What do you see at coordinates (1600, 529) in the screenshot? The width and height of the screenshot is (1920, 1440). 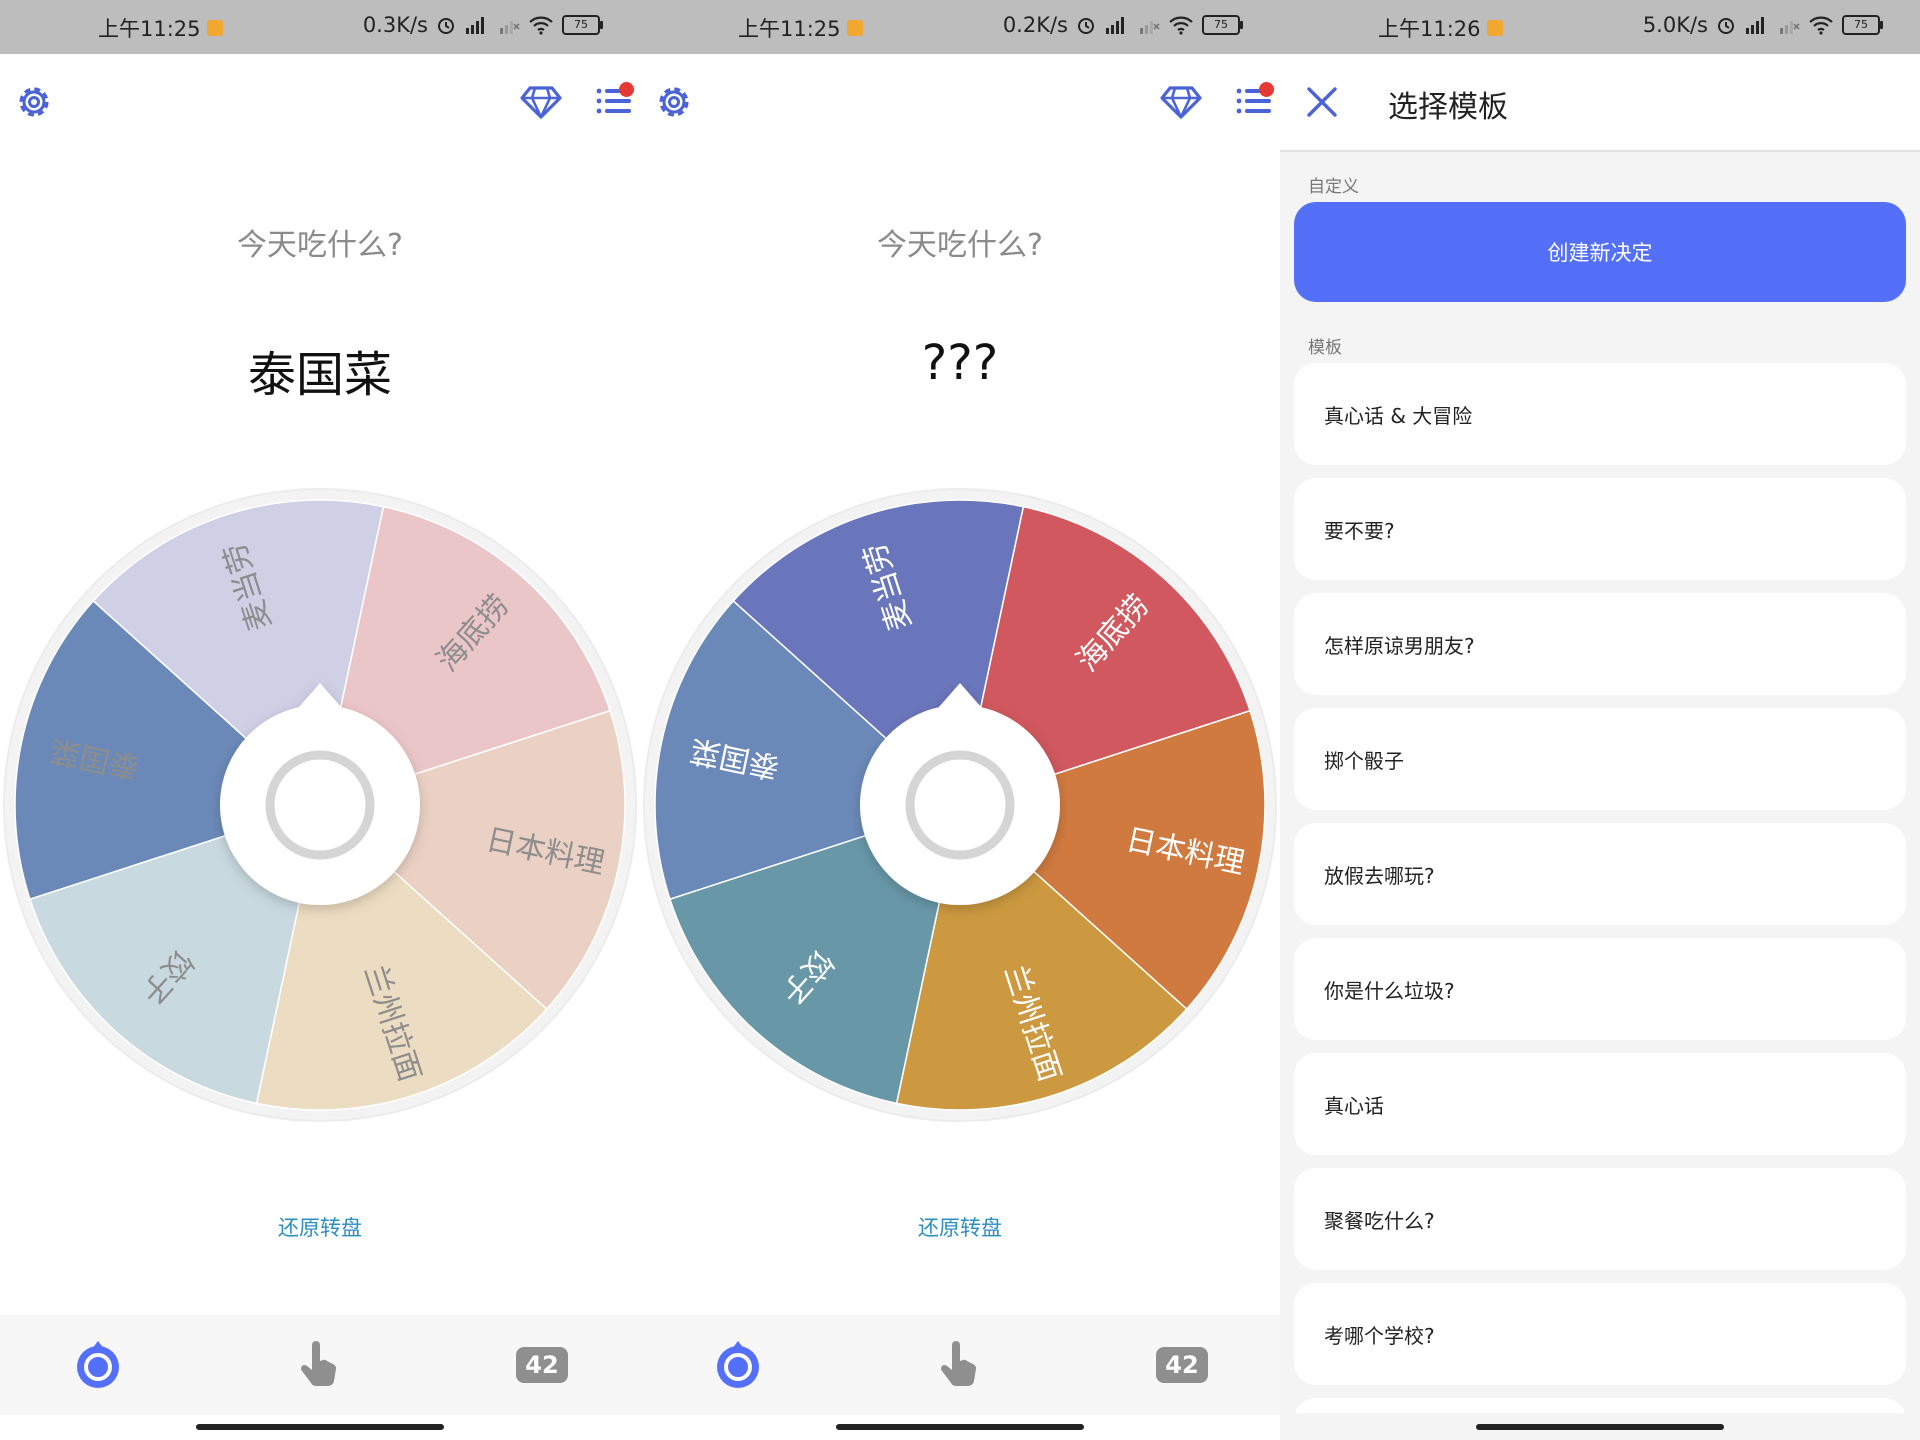 I see `template-item: 要不要?` at bounding box center [1600, 529].